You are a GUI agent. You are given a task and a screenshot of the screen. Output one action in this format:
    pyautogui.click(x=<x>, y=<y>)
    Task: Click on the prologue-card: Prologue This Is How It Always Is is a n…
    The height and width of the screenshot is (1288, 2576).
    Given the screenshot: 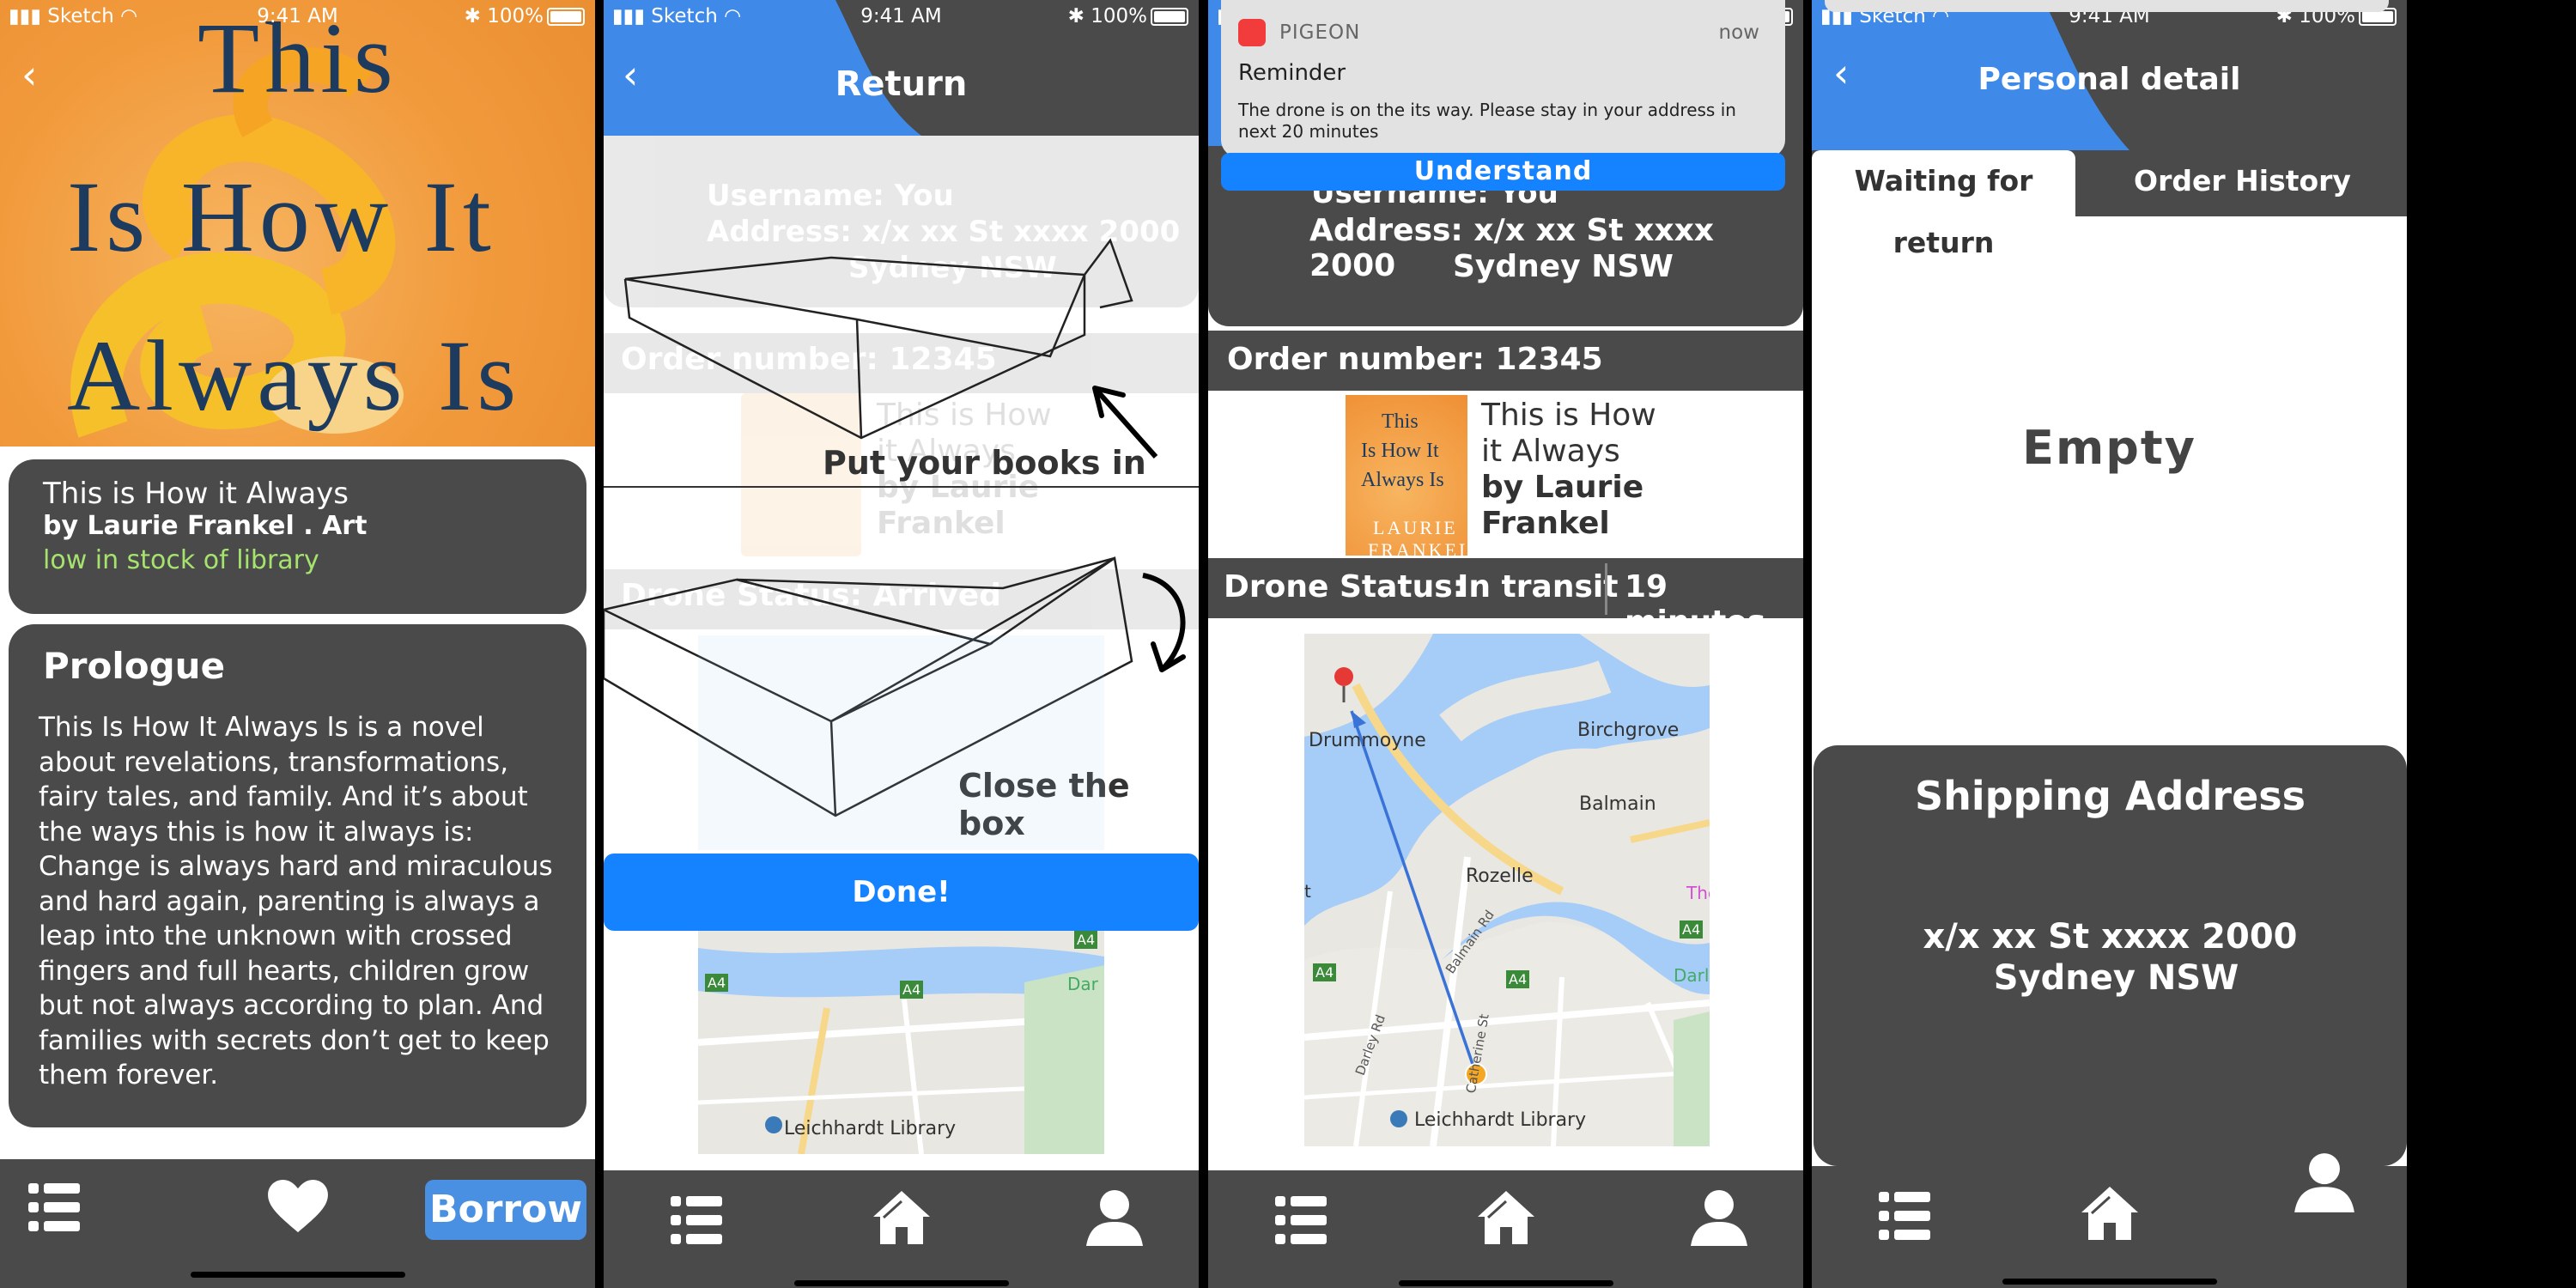 What is the action you would take?
    pyautogui.click(x=297, y=876)
    